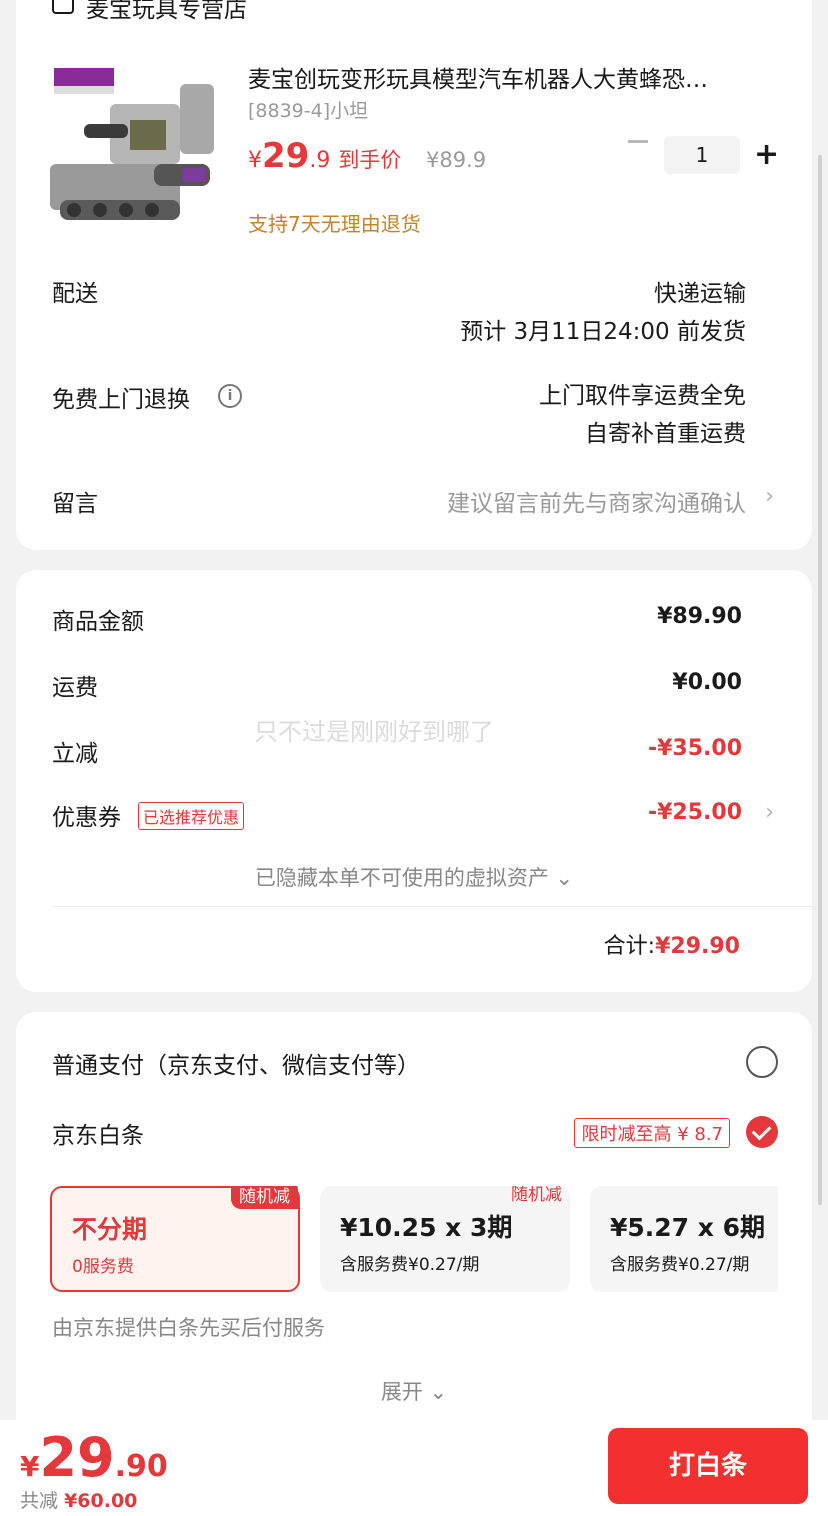  I want to click on return-self-ship-note: 自寄补首重运费, so click(665, 434).